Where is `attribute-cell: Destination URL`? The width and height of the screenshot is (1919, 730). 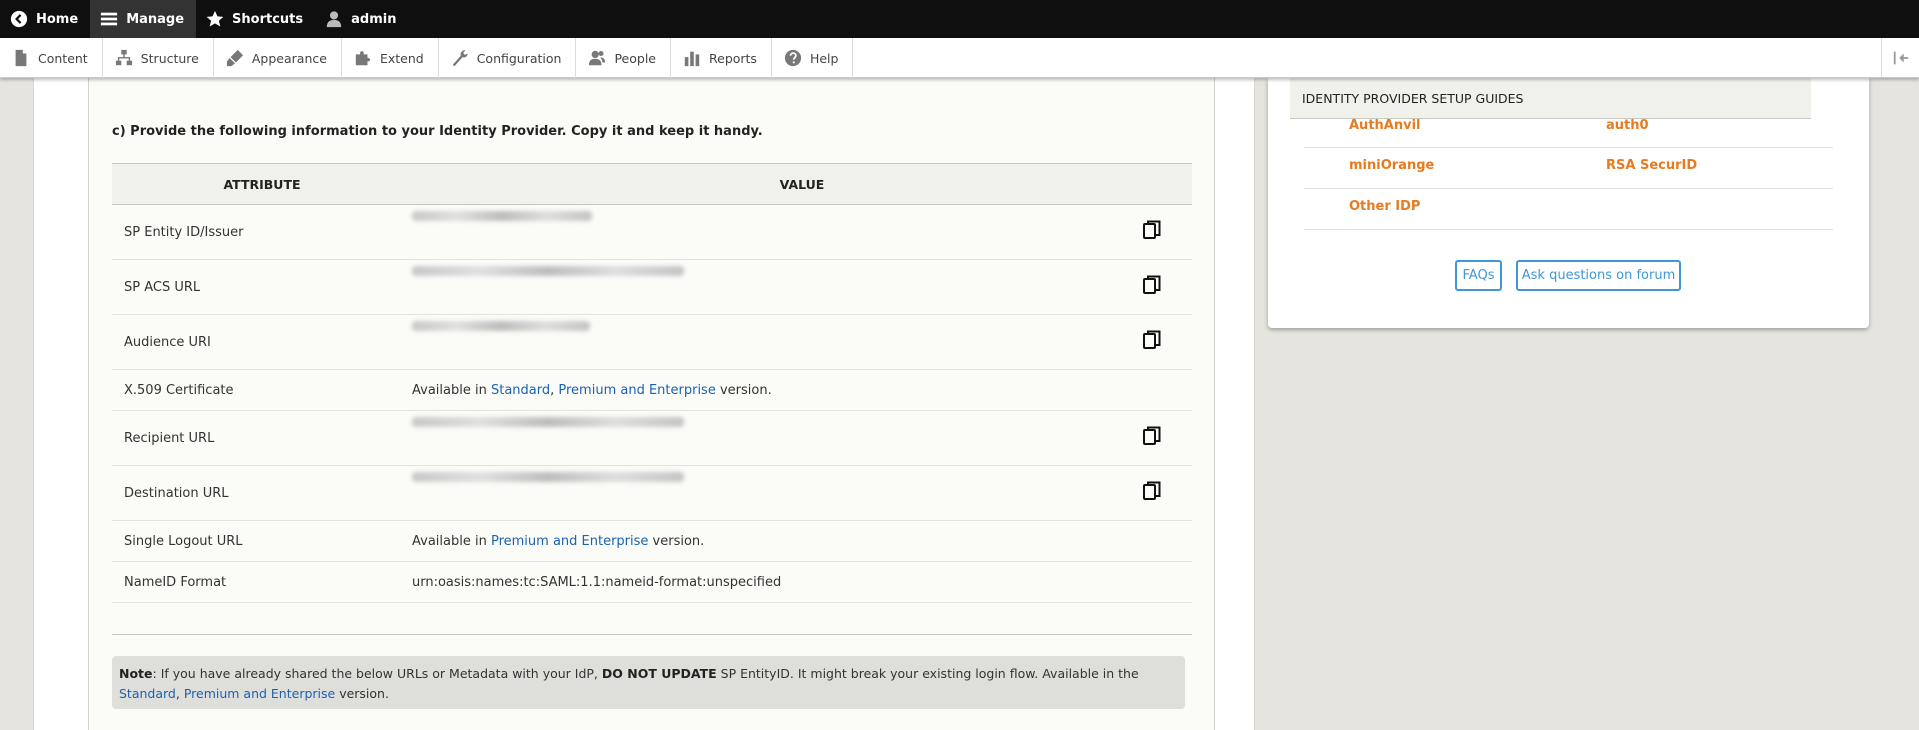
attribute-cell: Destination URL is located at coordinates (262, 493).